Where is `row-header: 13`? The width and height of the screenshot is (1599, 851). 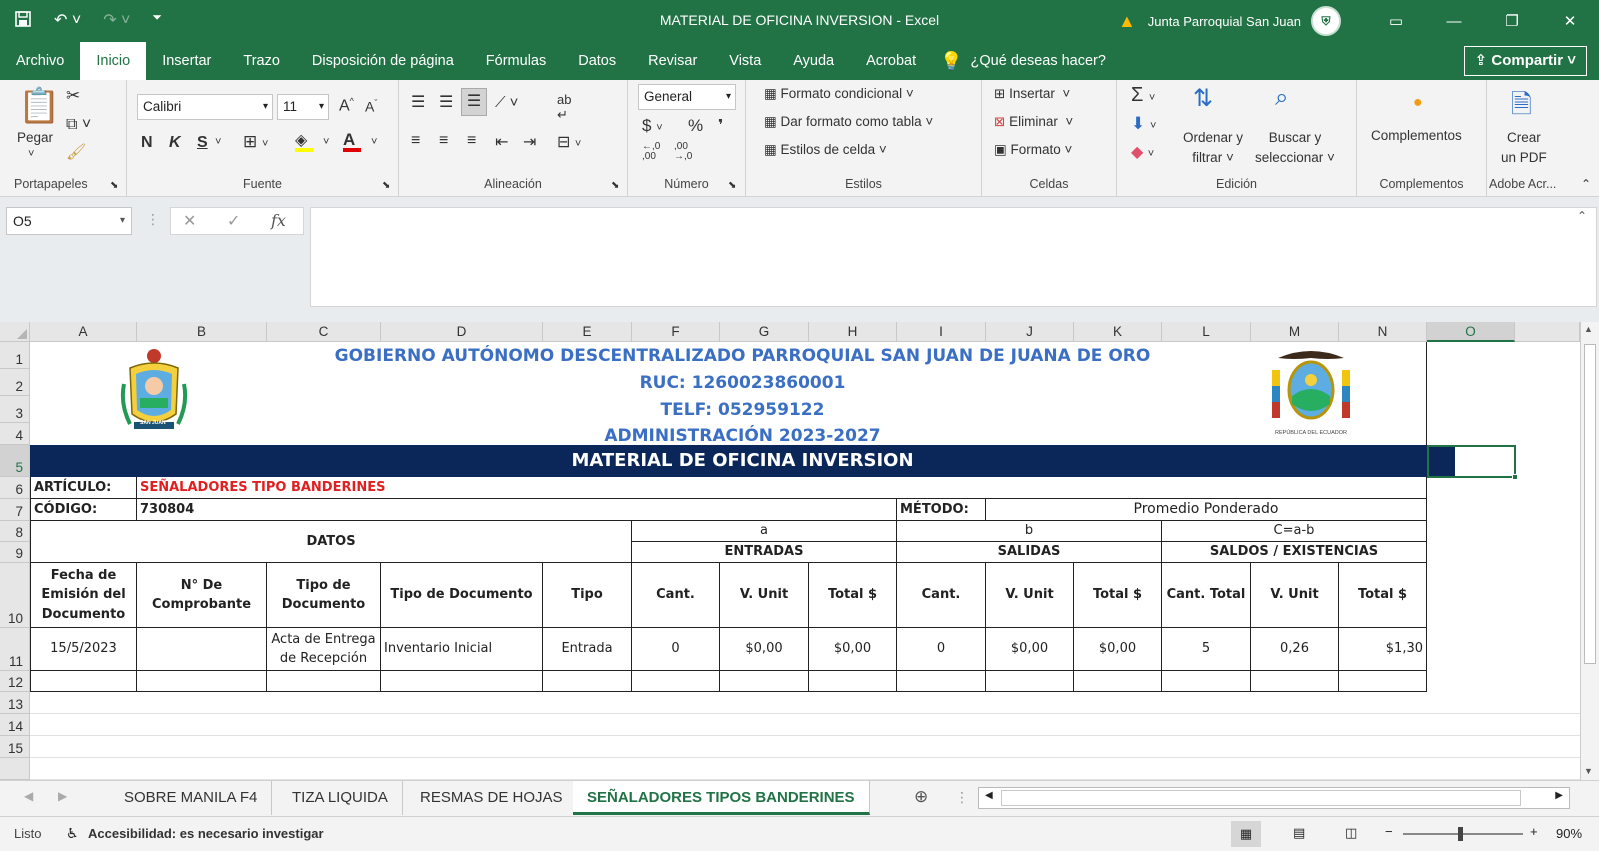 row-header: 13 is located at coordinates (15, 703).